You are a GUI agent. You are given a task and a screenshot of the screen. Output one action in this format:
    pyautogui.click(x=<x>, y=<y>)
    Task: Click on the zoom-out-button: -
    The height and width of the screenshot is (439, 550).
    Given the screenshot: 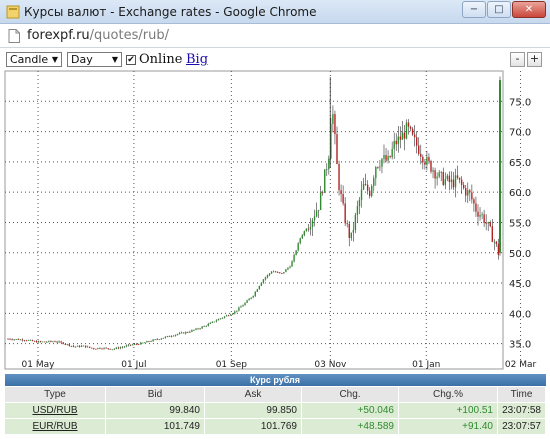 What is the action you would take?
    pyautogui.click(x=517, y=59)
    